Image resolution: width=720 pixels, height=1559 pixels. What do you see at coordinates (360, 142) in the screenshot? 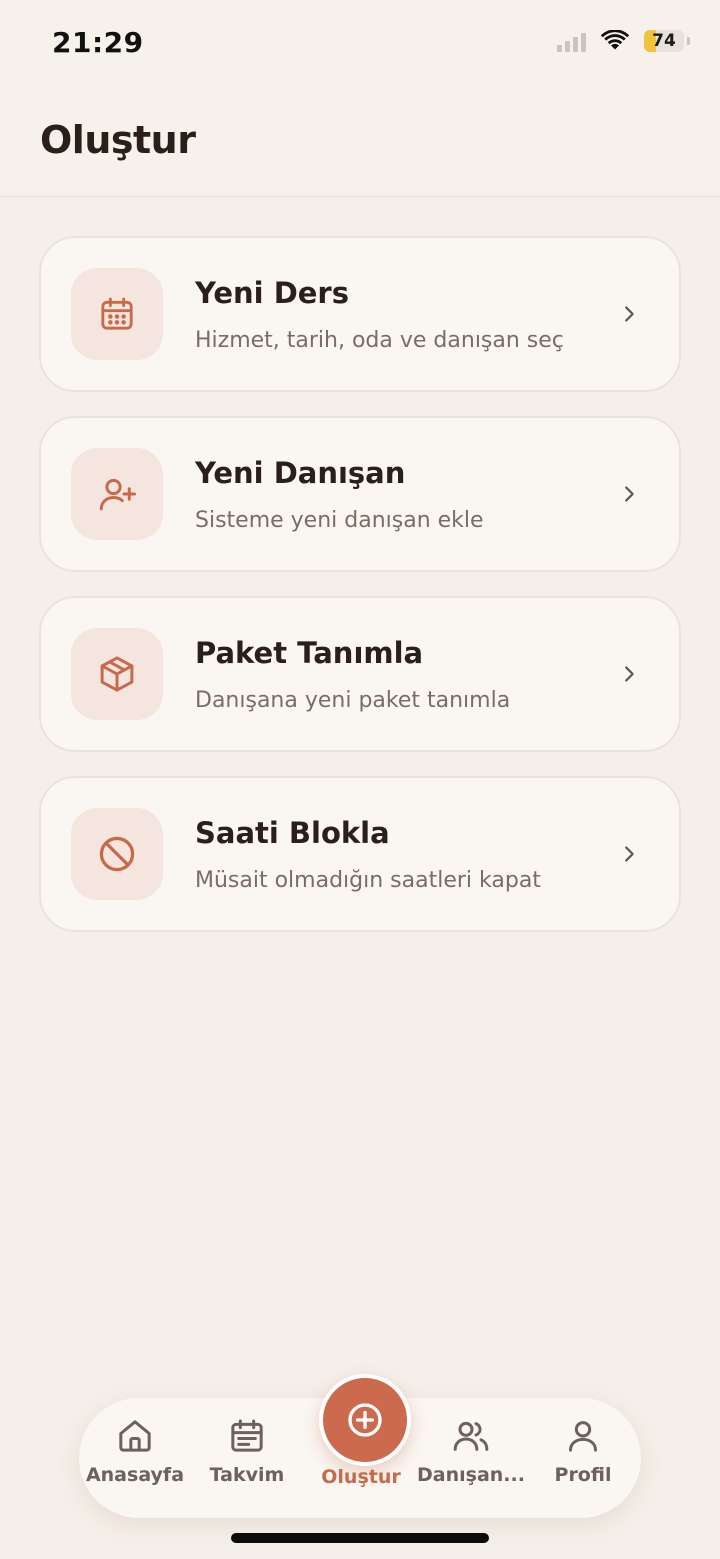
I see `header: Oluştur` at bounding box center [360, 142].